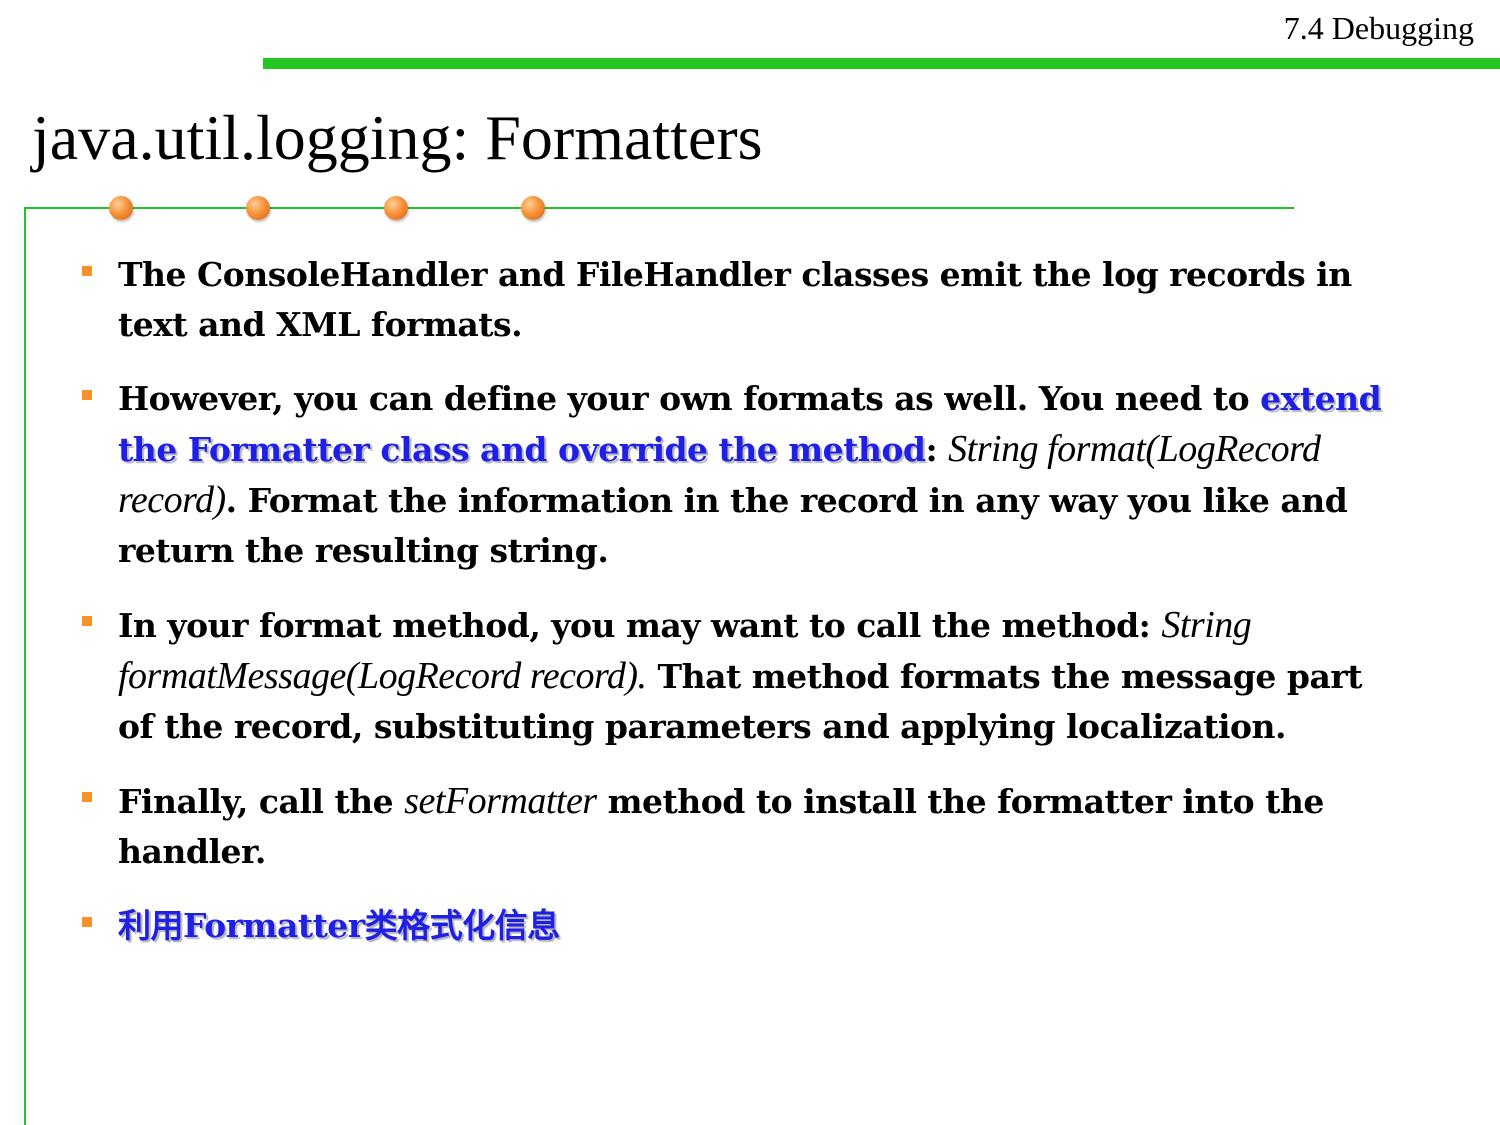 This screenshot has height=1125, width=1500. What do you see at coordinates (500, 801) in the screenshot?
I see `code-method-name: setFormatter` at bounding box center [500, 801].